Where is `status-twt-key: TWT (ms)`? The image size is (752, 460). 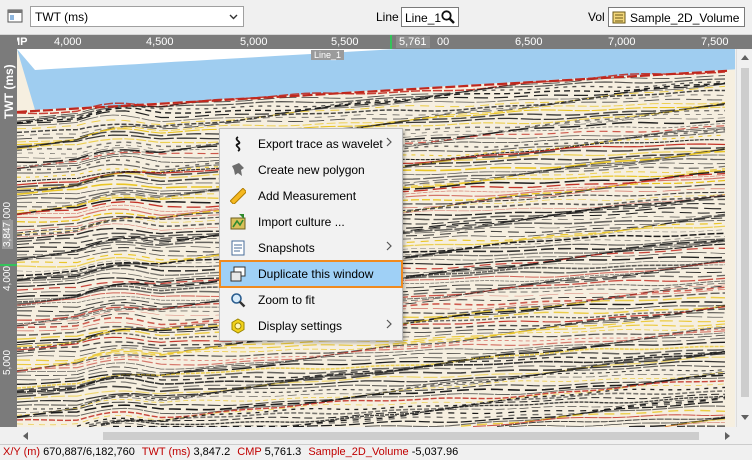
status-twt-key: TWT (ms) is located at coordinates (166, 452).